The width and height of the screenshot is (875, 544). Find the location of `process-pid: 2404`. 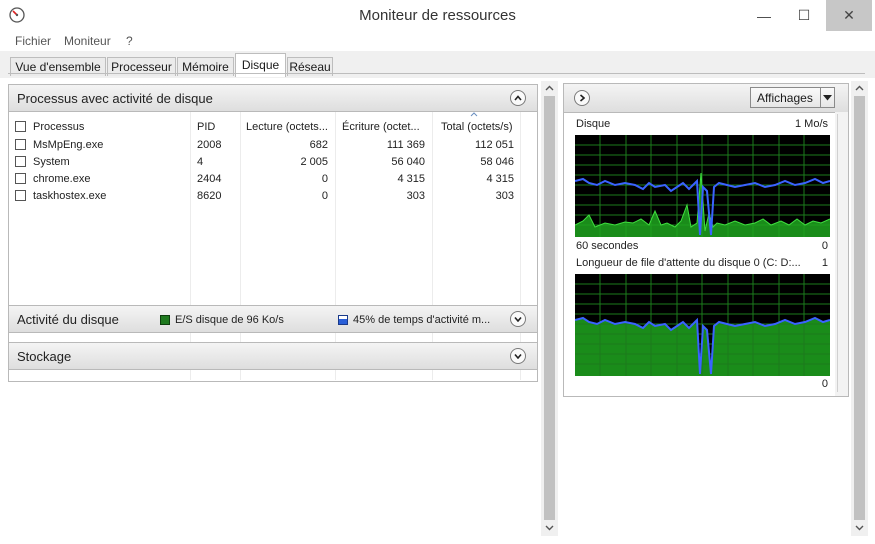

process-pid: 2404 is located at coordinates (209, 179).